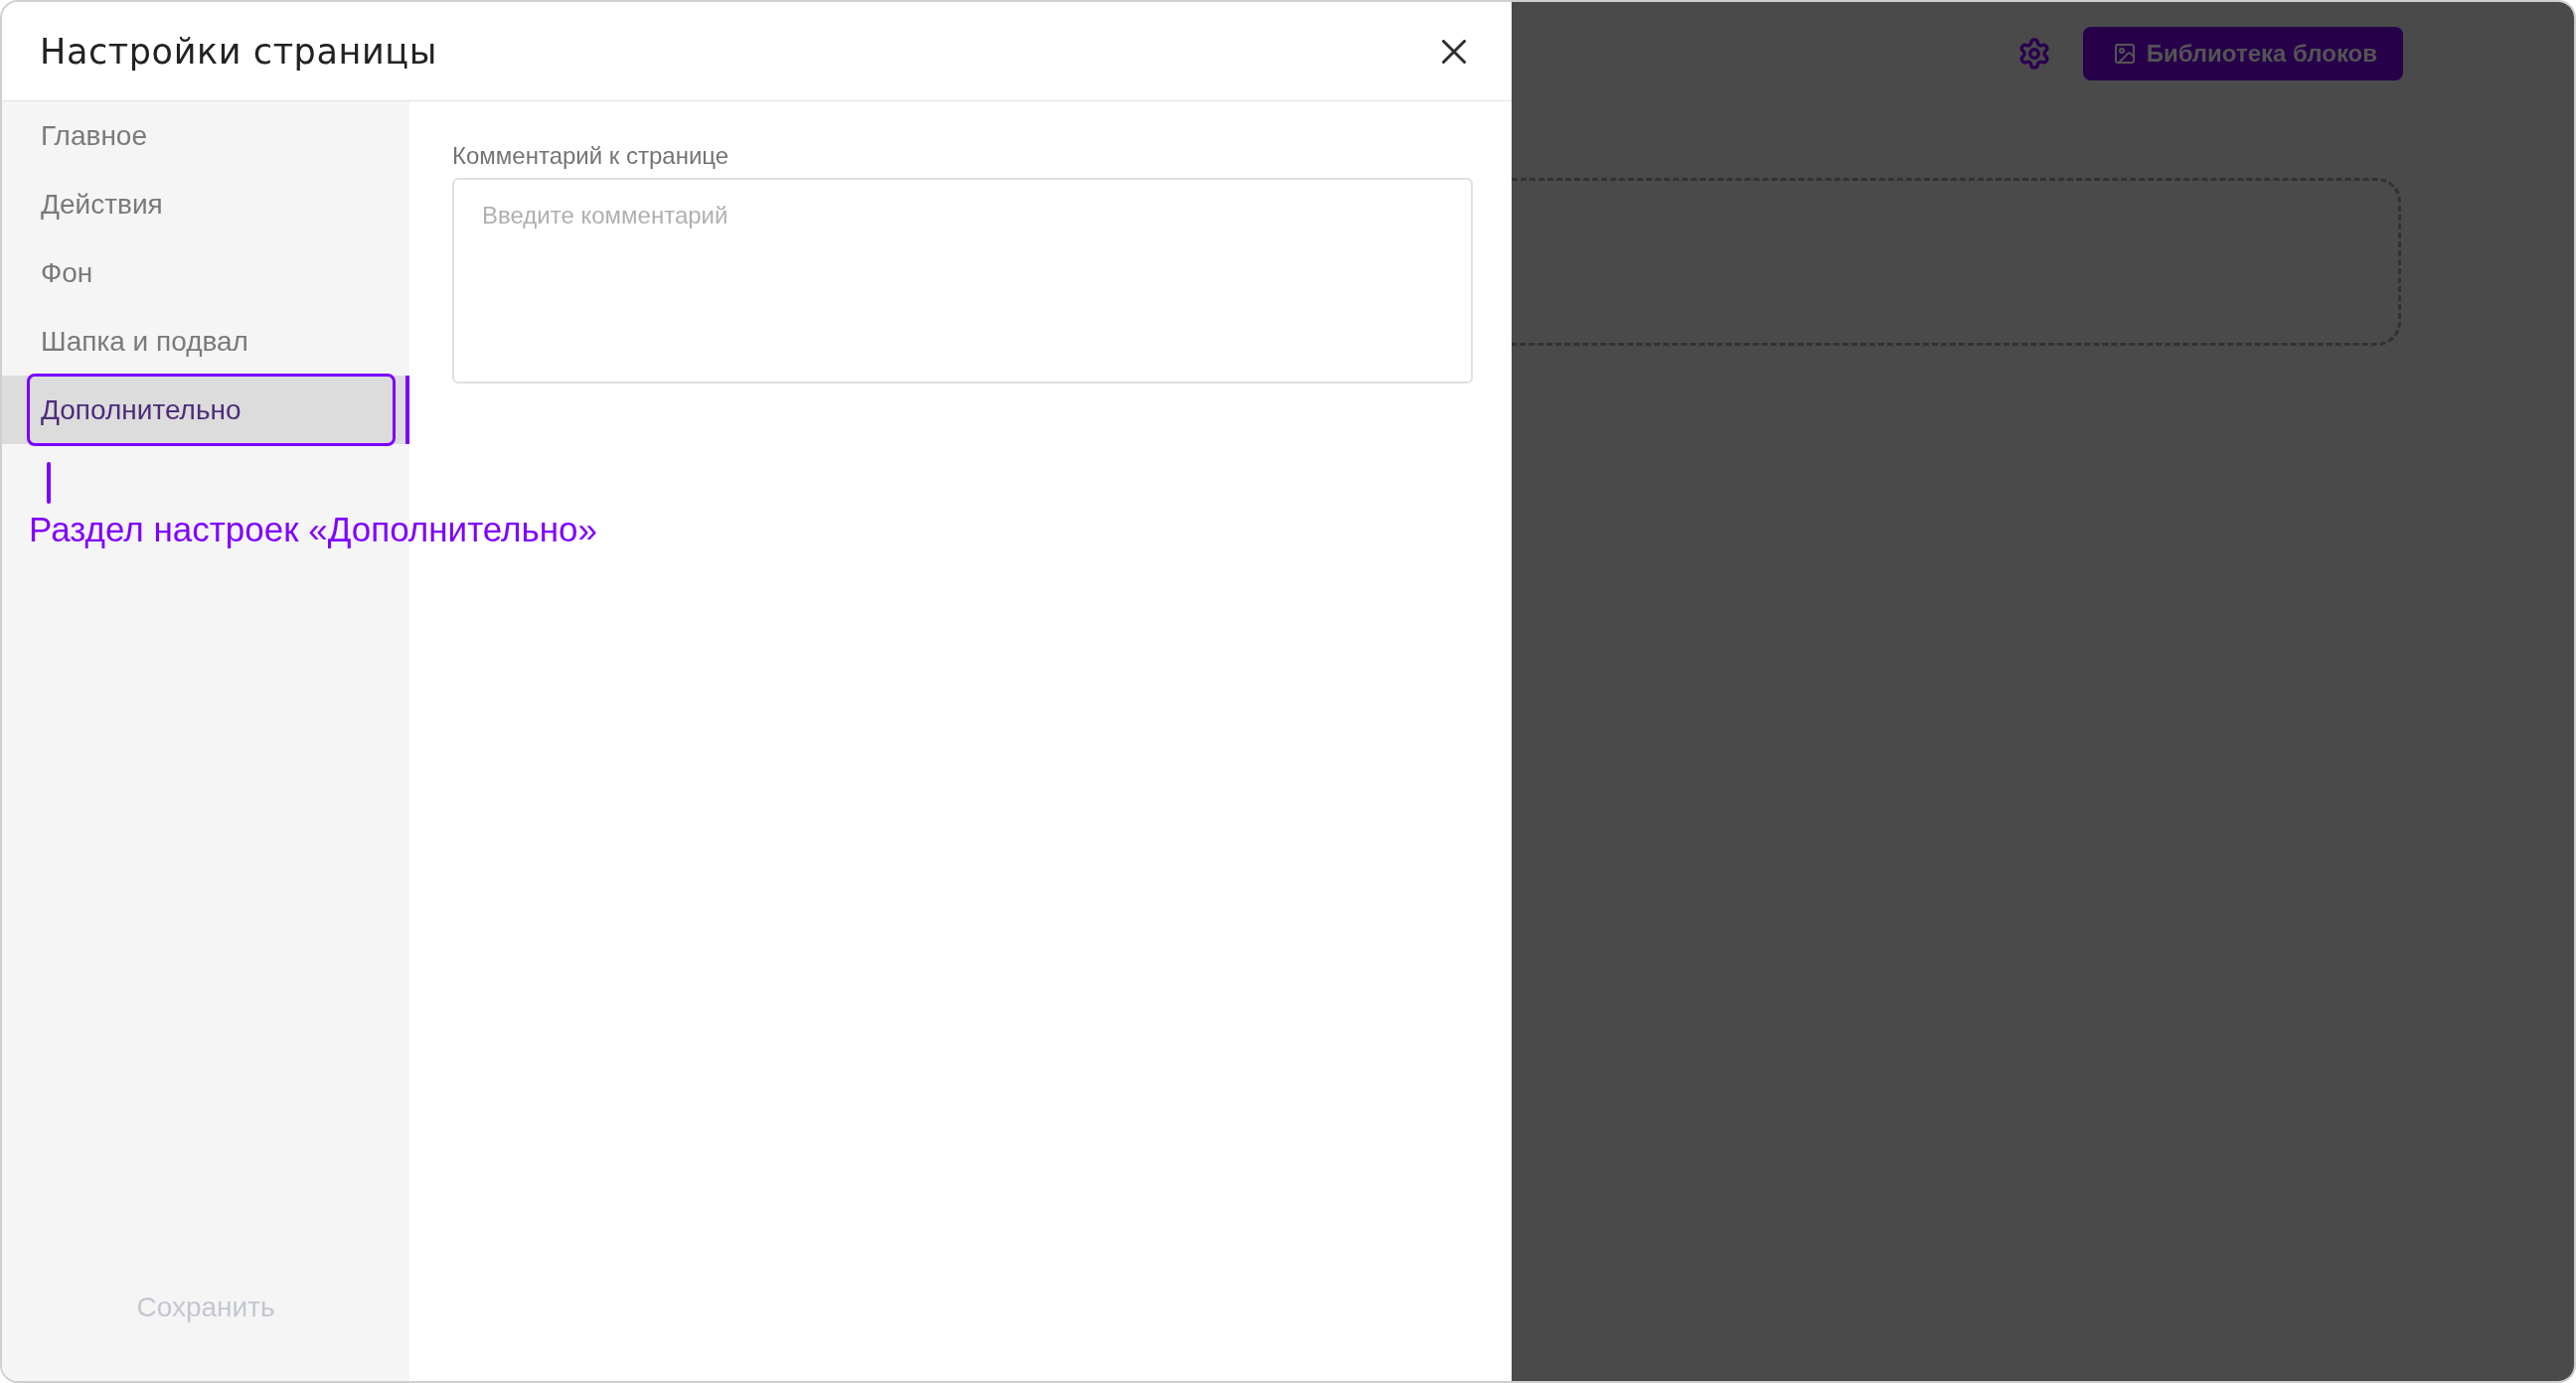 Image resolution: width=2576 pixels, height=1383 pixels. I want to click on close-icon, so click(1454, 51).